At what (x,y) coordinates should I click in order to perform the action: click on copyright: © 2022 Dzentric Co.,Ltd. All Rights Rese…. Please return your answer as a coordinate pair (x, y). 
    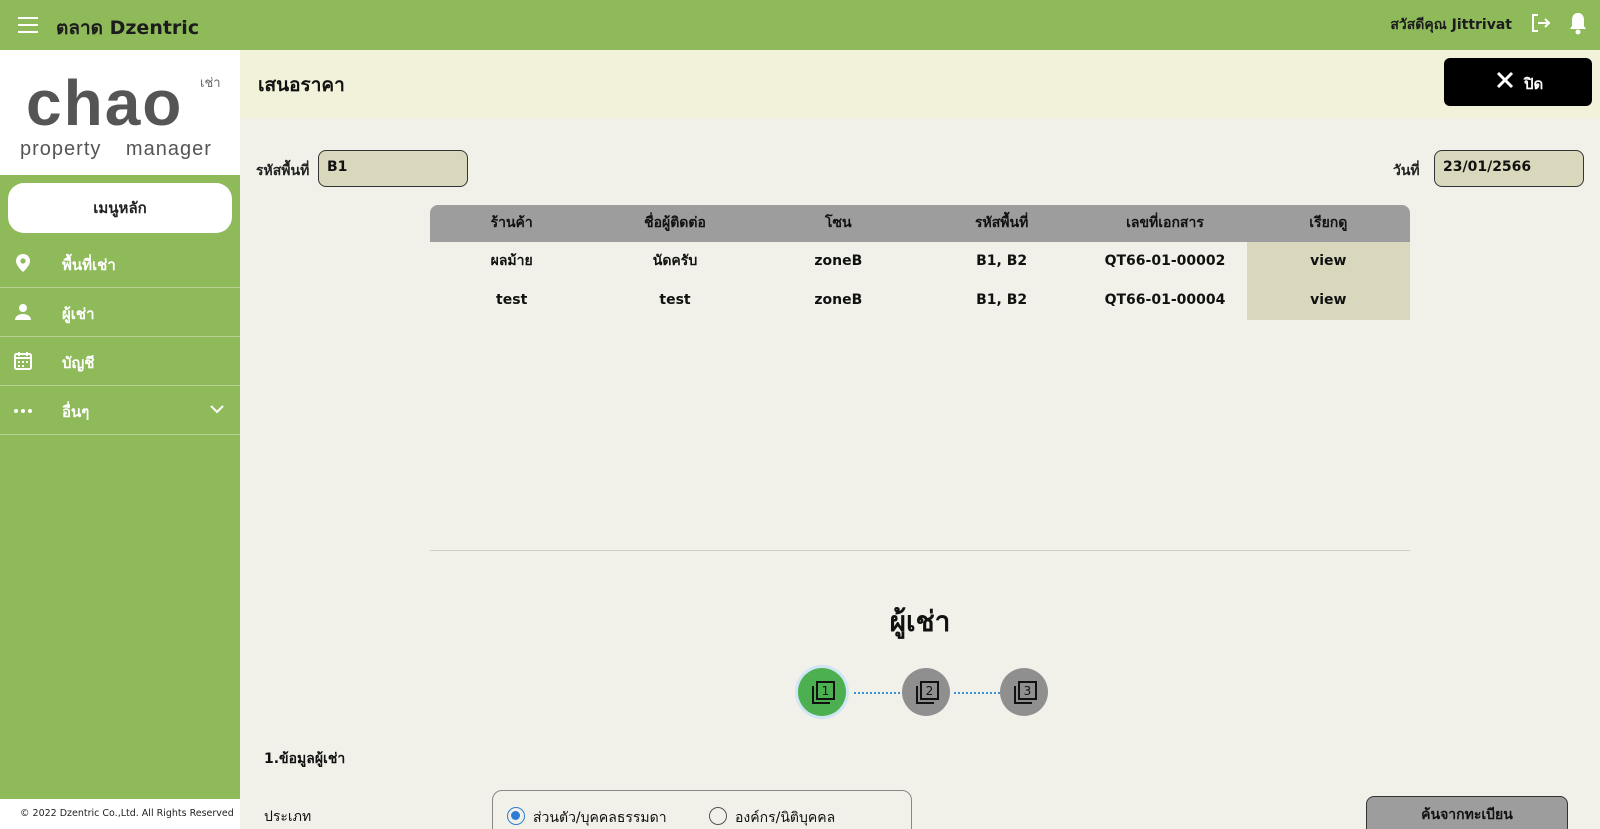
    Looking at the image, I should click on (120, 814).